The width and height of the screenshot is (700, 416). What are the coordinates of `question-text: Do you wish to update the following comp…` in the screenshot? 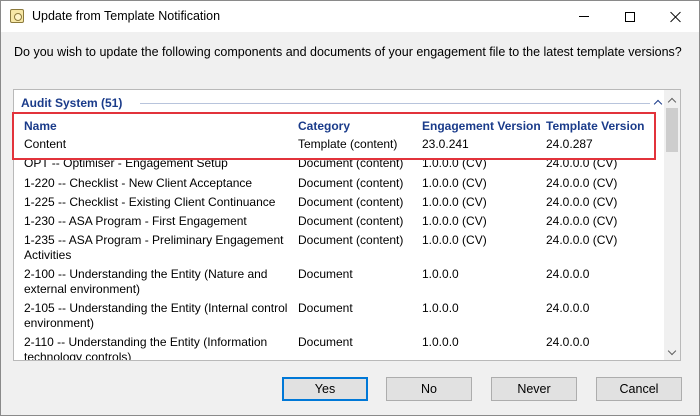 It's located at (348, 52).